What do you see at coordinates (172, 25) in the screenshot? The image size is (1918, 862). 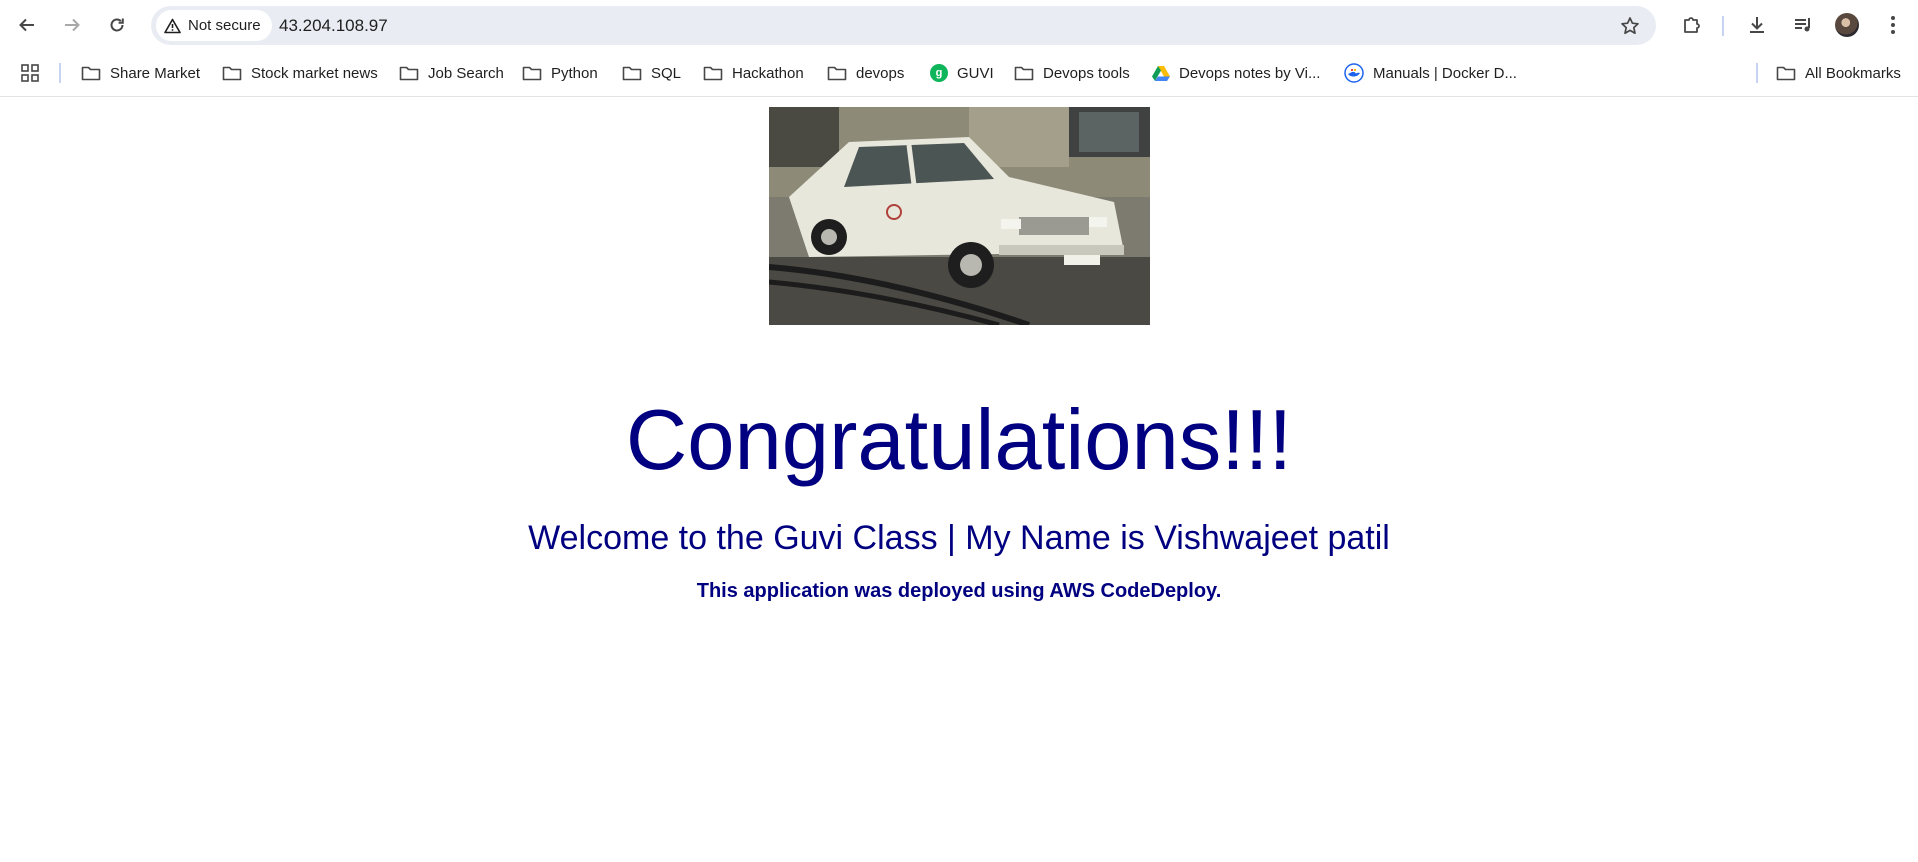 I see `warning-icon` at bounding box center [172, 25].